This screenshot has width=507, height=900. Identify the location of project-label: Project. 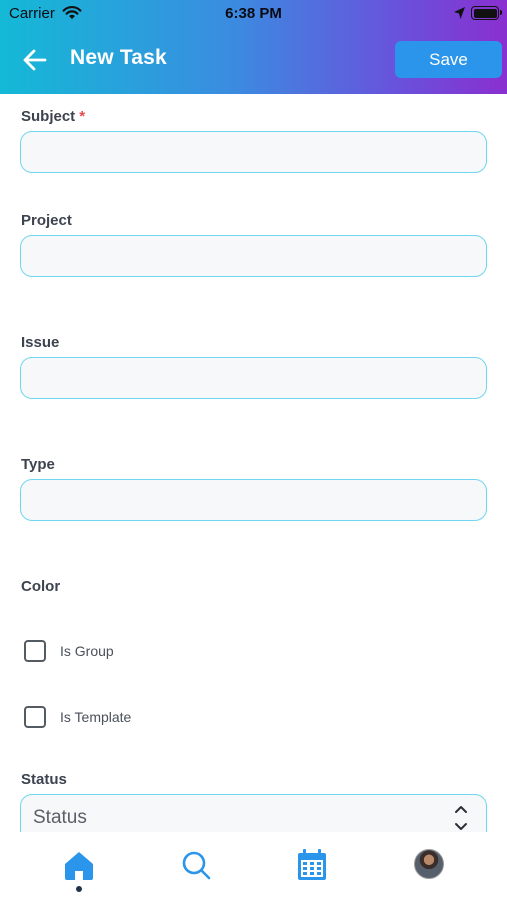
(46, 220).